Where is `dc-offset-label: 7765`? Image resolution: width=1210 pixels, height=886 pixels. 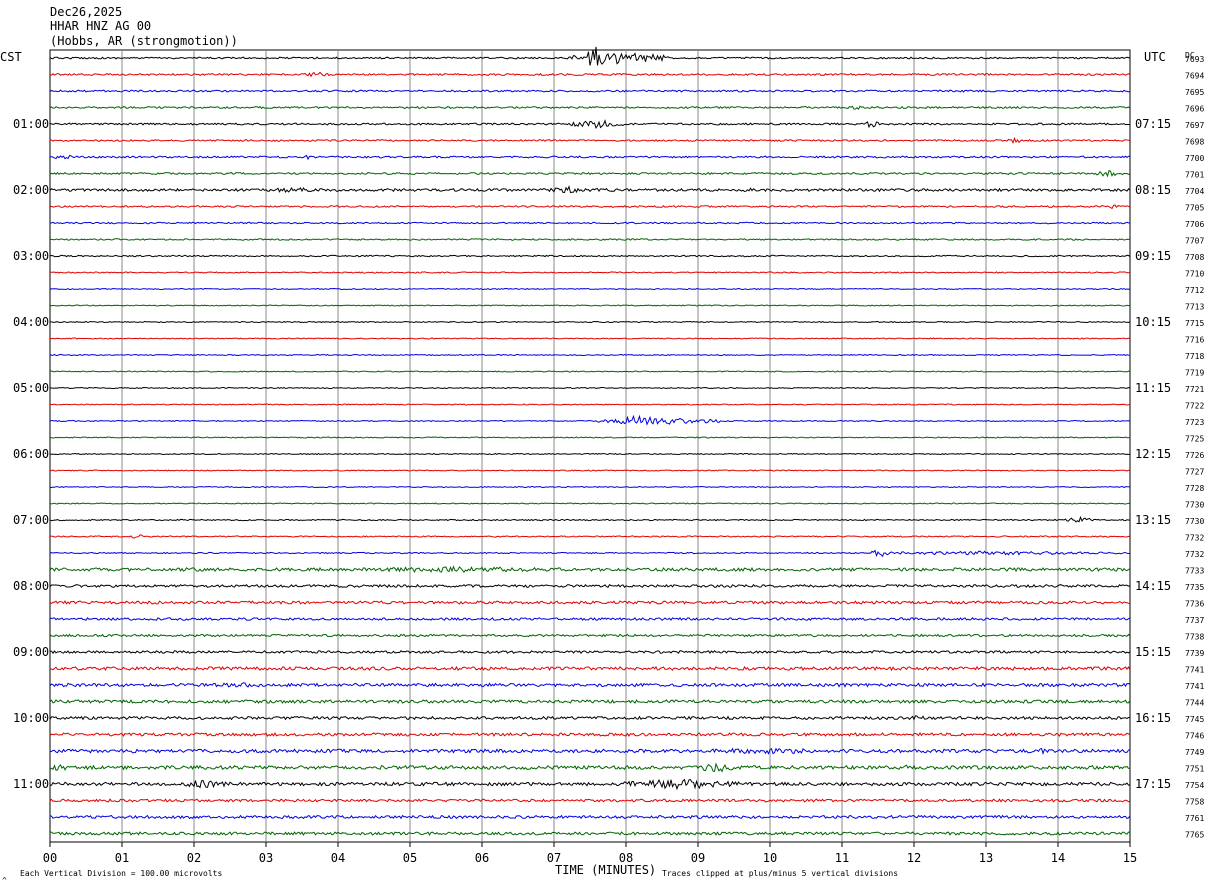 dc-offset-label: 7765 is located at coordinates (1194, 835).